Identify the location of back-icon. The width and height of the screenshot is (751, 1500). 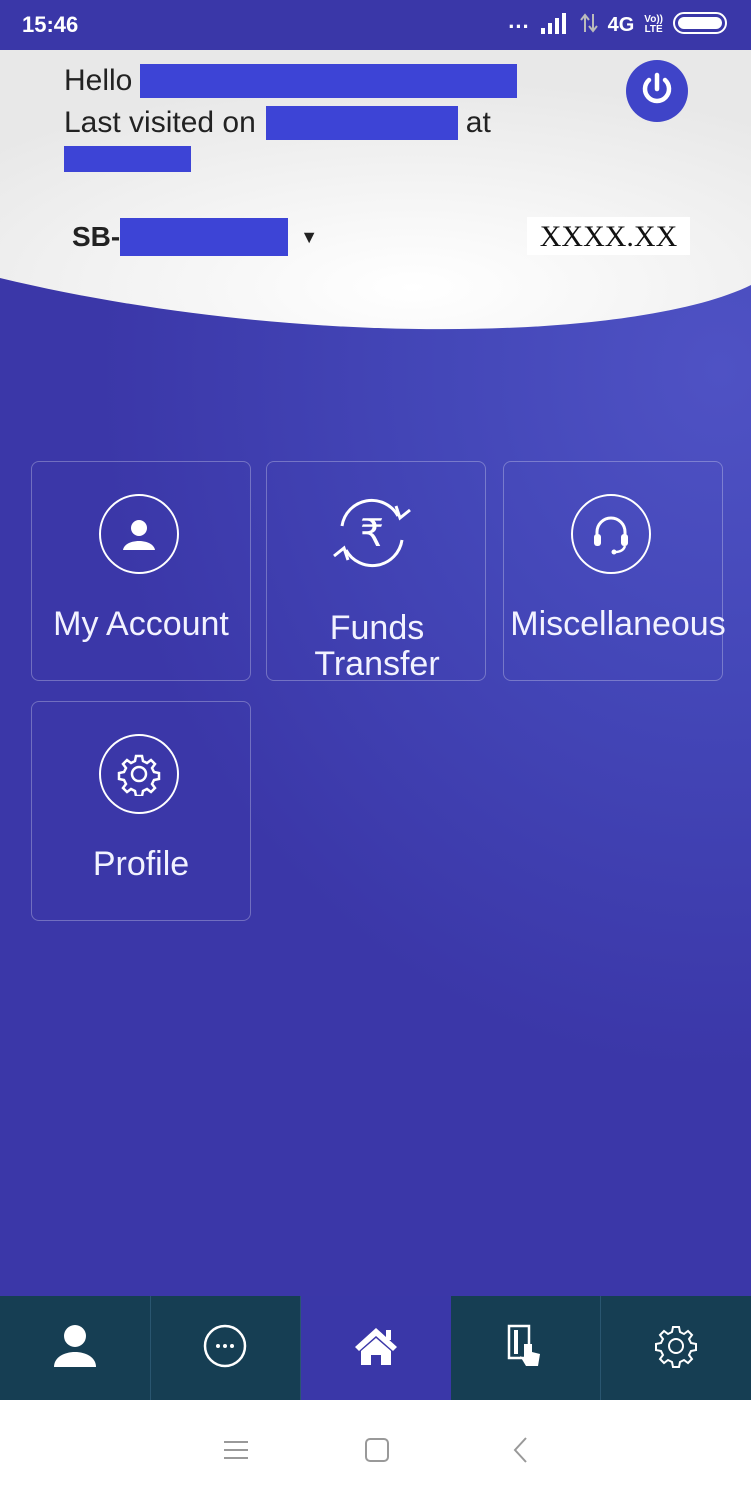
(521, 1450).